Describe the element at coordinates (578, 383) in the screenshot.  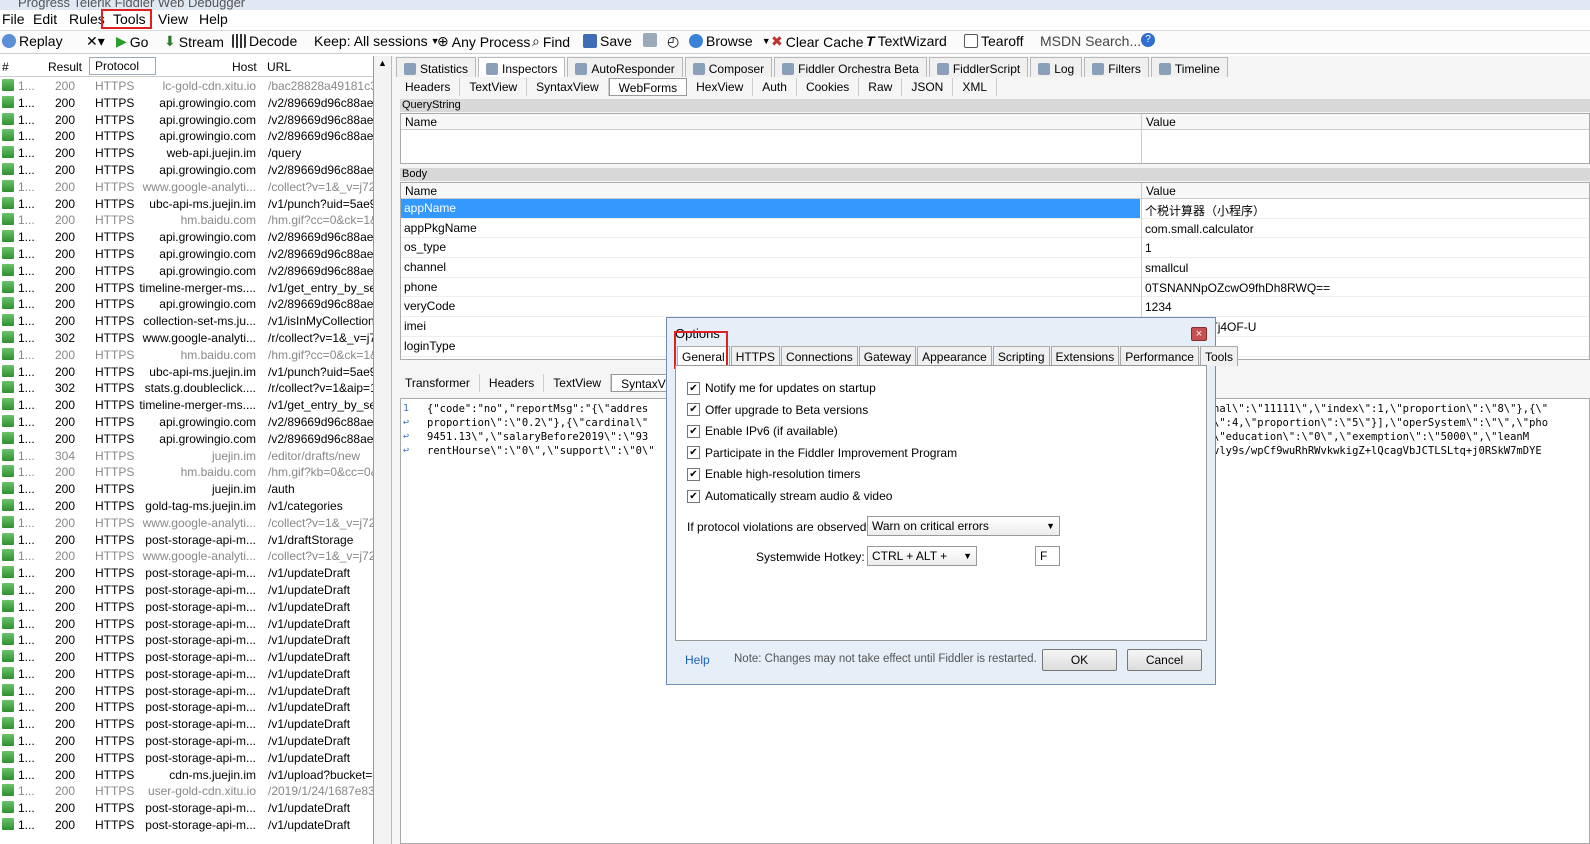
I see `response-tab-textview: TextView` at that location.